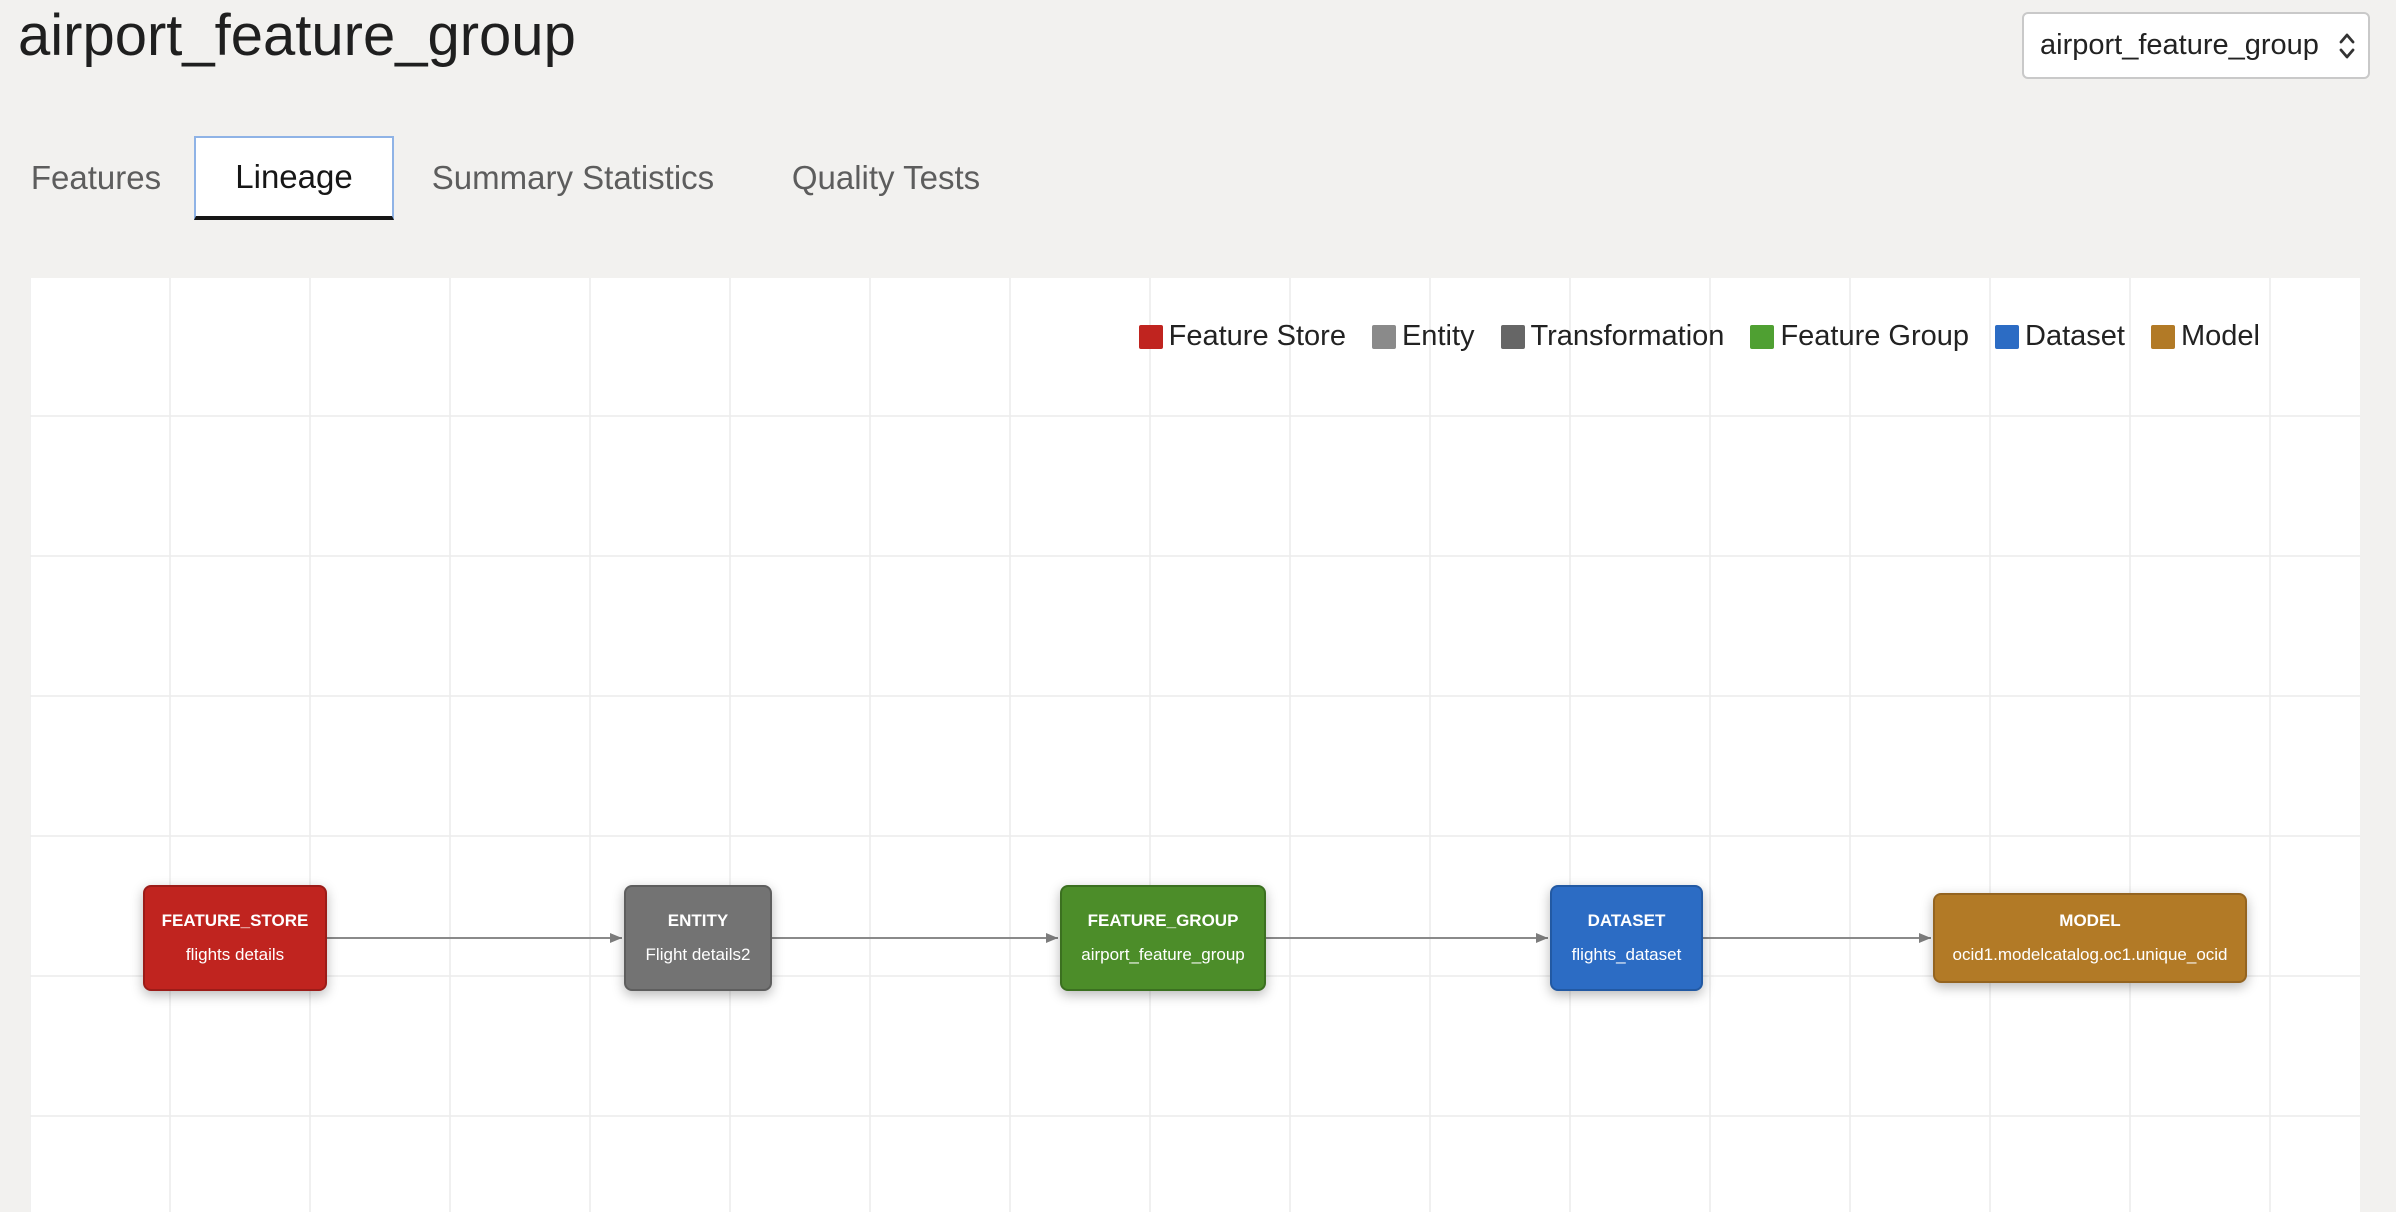 The width and height of the screenshot is (2396, 1212). What do you see at coordinates (297, 35) in the screenshot?
I see `page-title: airport_feature_group` at bounding box center [297, 35].